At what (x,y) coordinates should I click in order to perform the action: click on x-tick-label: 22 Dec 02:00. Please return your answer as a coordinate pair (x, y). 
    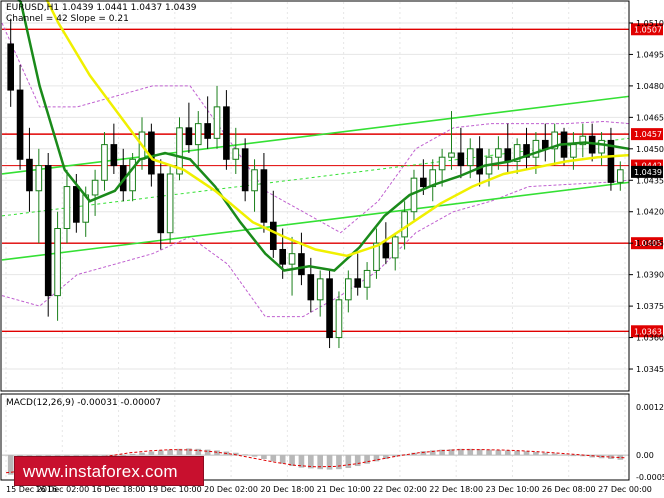
    Looking at the image, I should click on (400, 489).